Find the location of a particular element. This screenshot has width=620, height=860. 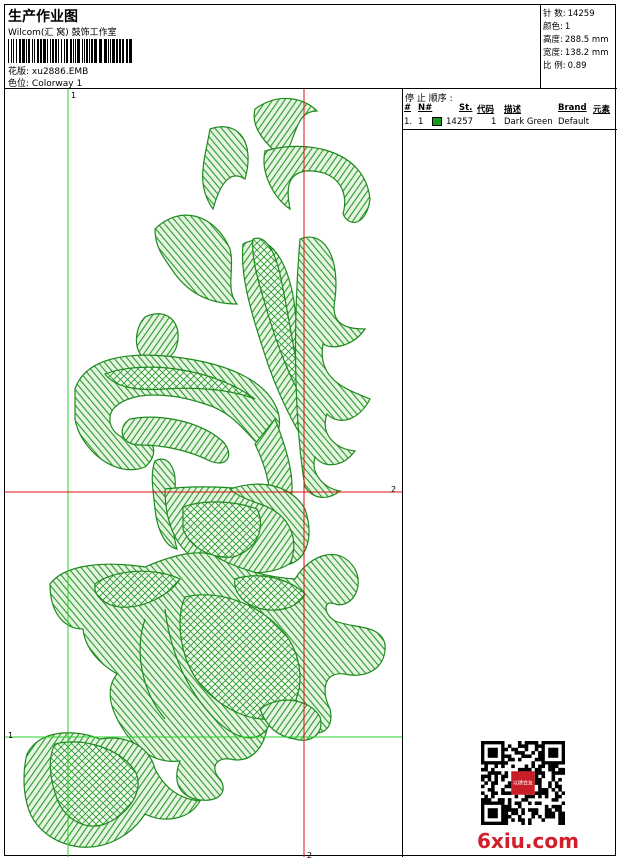

col-index: # is located at coordinates (408, 108).